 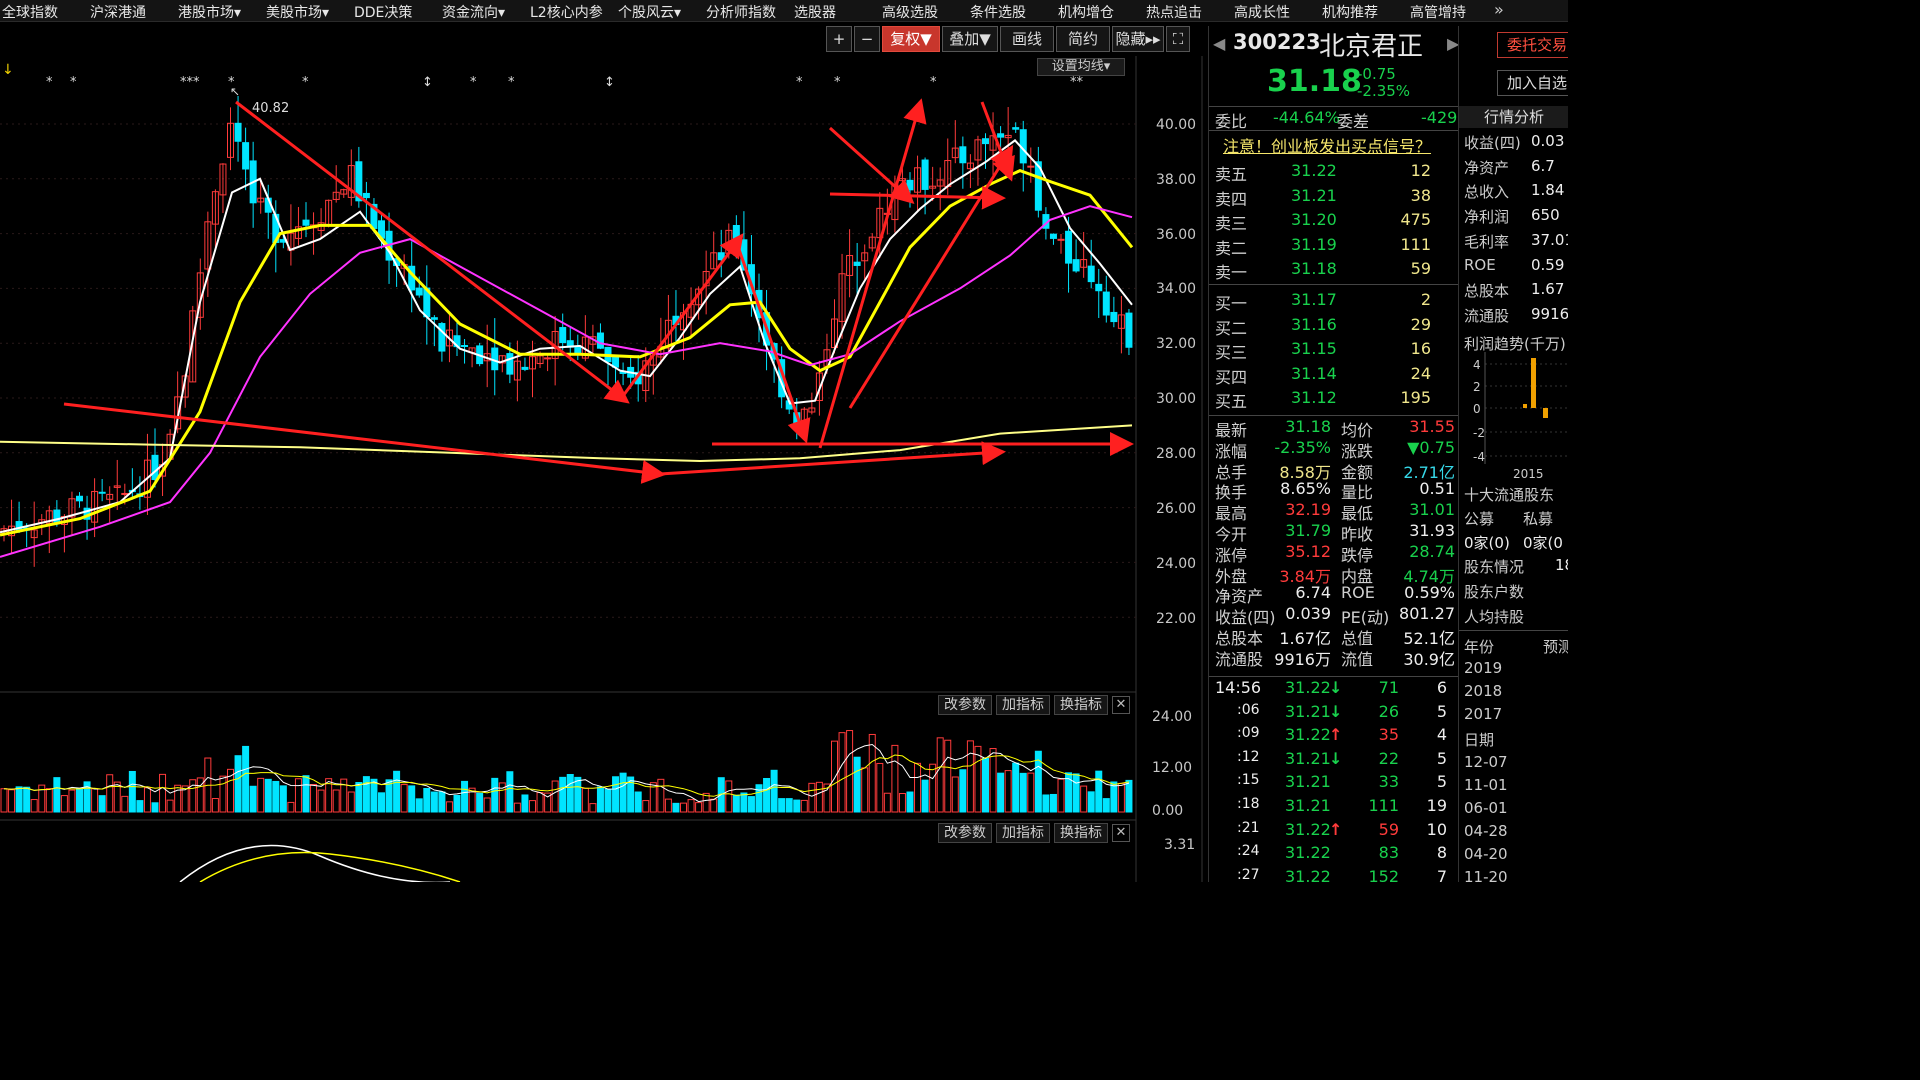 What do you see at coordinates (1335, 470) in the screenshot?
I see `stat-row: 总手 8.58万 金额 2.71亿` at bounding box center [1335, 470].